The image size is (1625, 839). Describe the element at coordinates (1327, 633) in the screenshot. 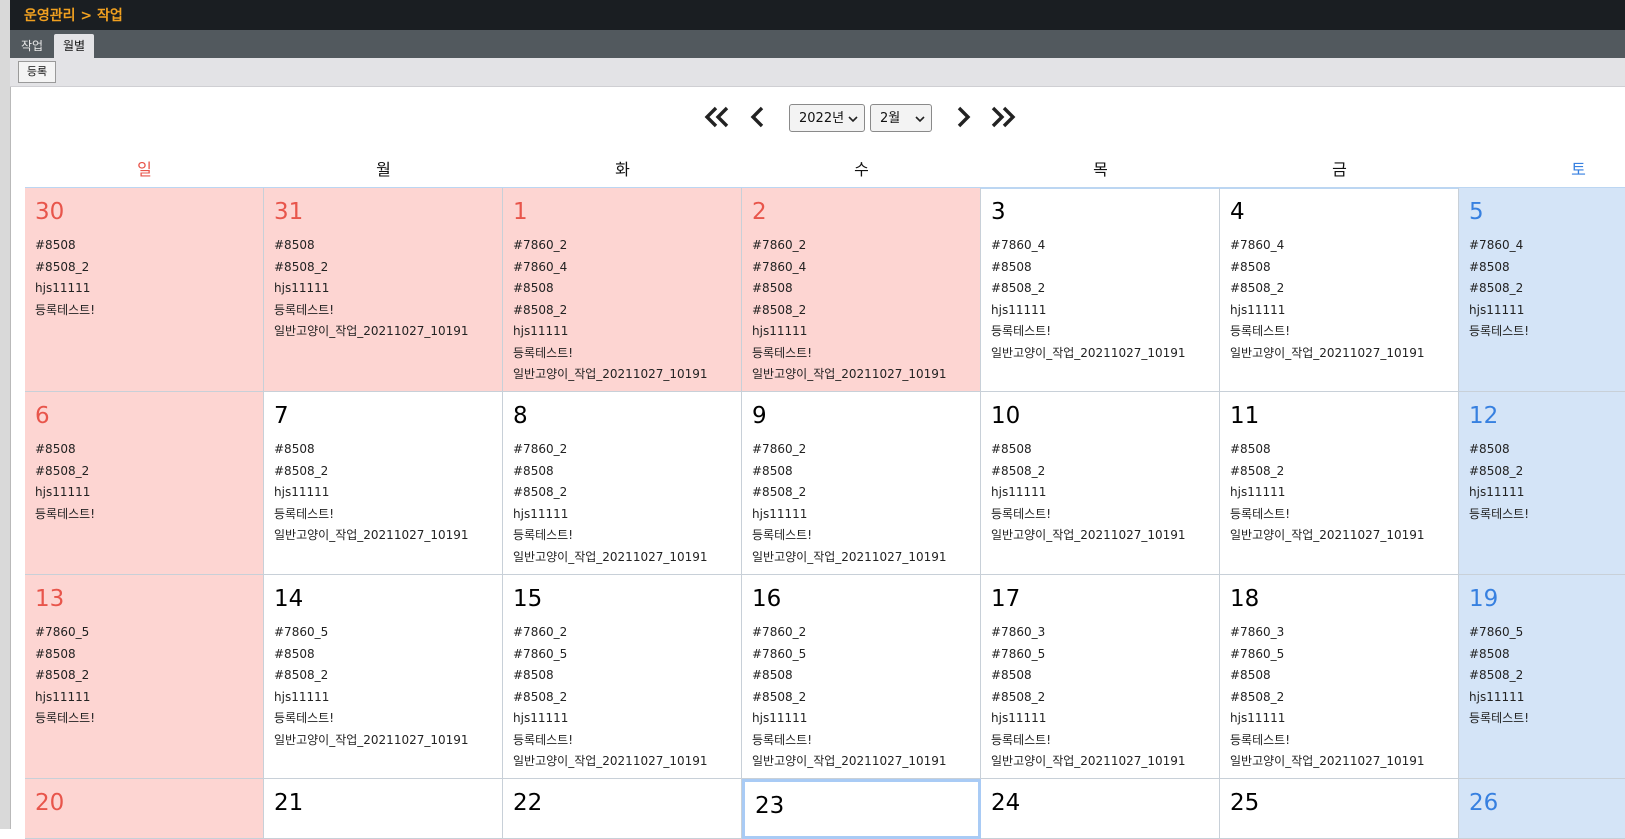

I see `task-item: #7860_3` at that location.